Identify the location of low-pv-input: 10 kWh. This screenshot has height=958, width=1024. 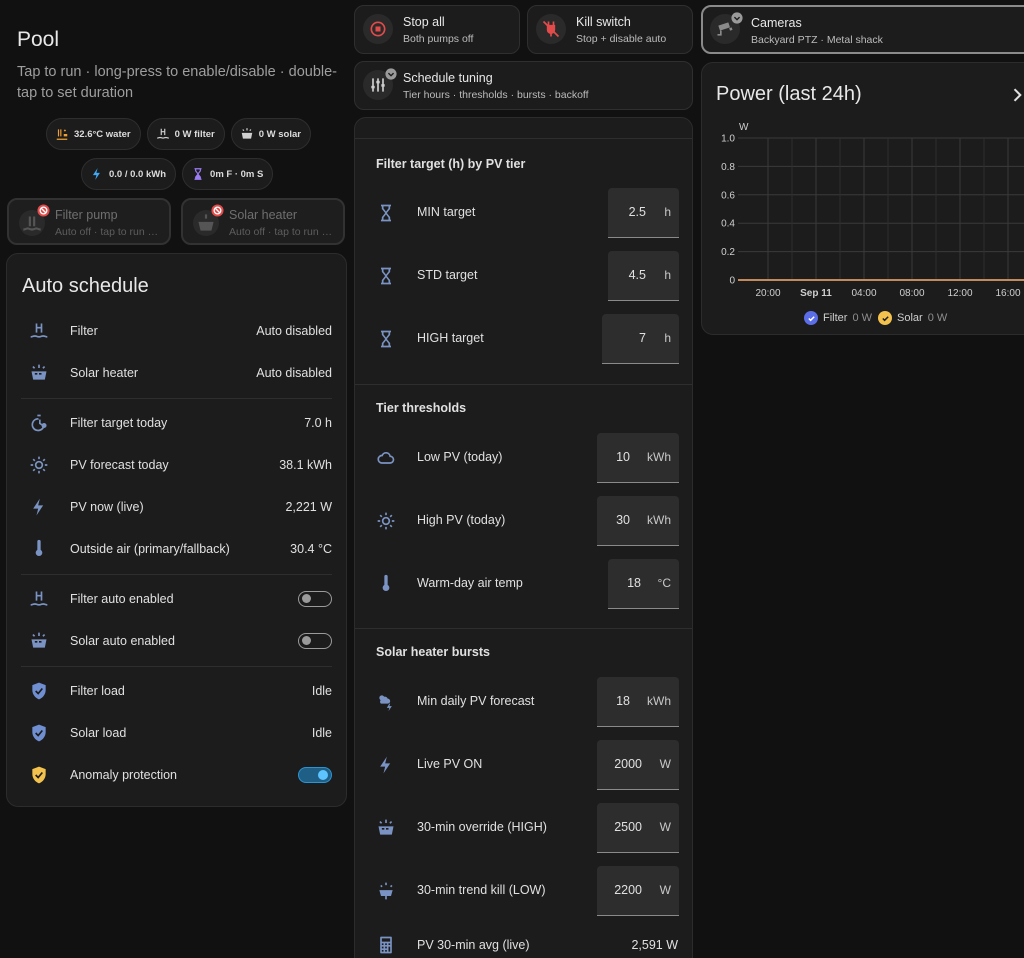
(638, 458).